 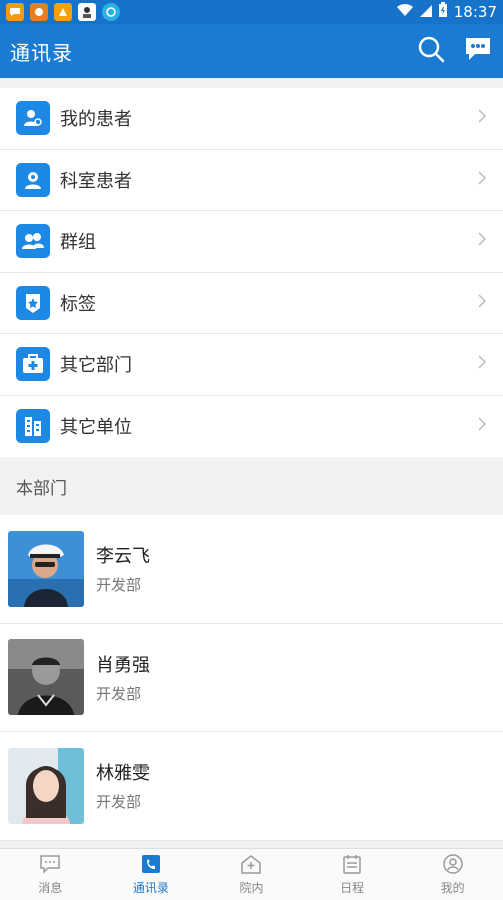 What do you see at coordinates (78, 243) in the screenshot?
I see `menu-item-label: 群组` at bounding box center [78, 243].